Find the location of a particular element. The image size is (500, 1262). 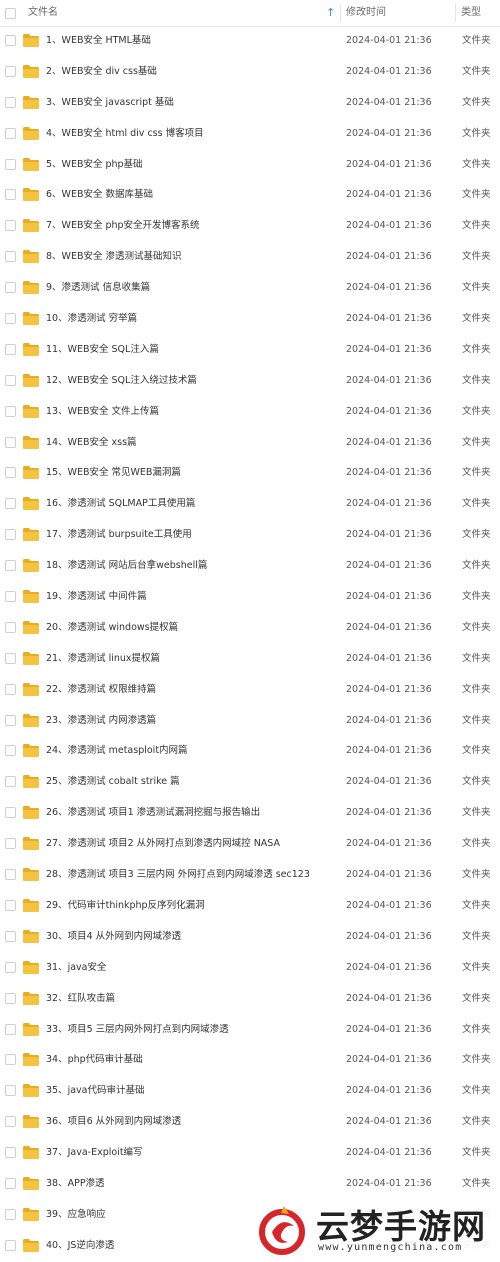

file-name: 18、渗透测试 网站后台拿webshell篇 is located at coordinates (126, 566).